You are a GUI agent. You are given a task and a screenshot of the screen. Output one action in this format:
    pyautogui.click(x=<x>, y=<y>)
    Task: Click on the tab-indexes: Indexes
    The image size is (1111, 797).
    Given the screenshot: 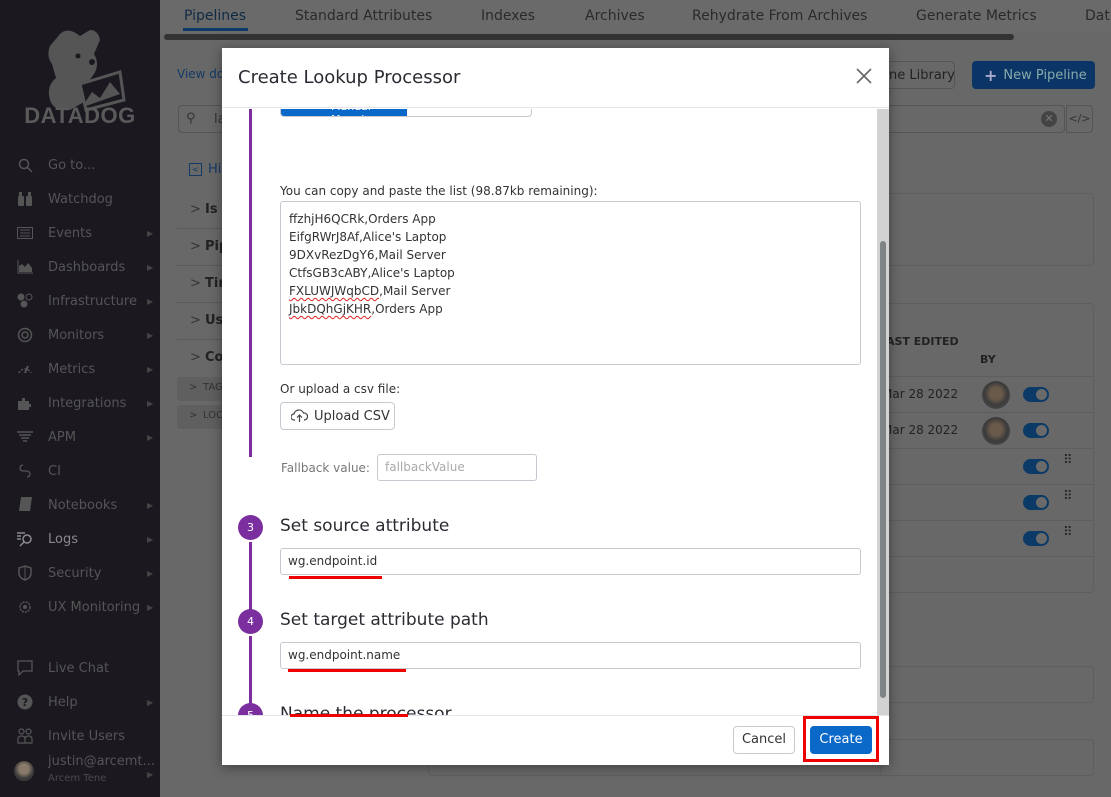 What is the action you would take?
    pyautogui.click(x=508, y=16)
    